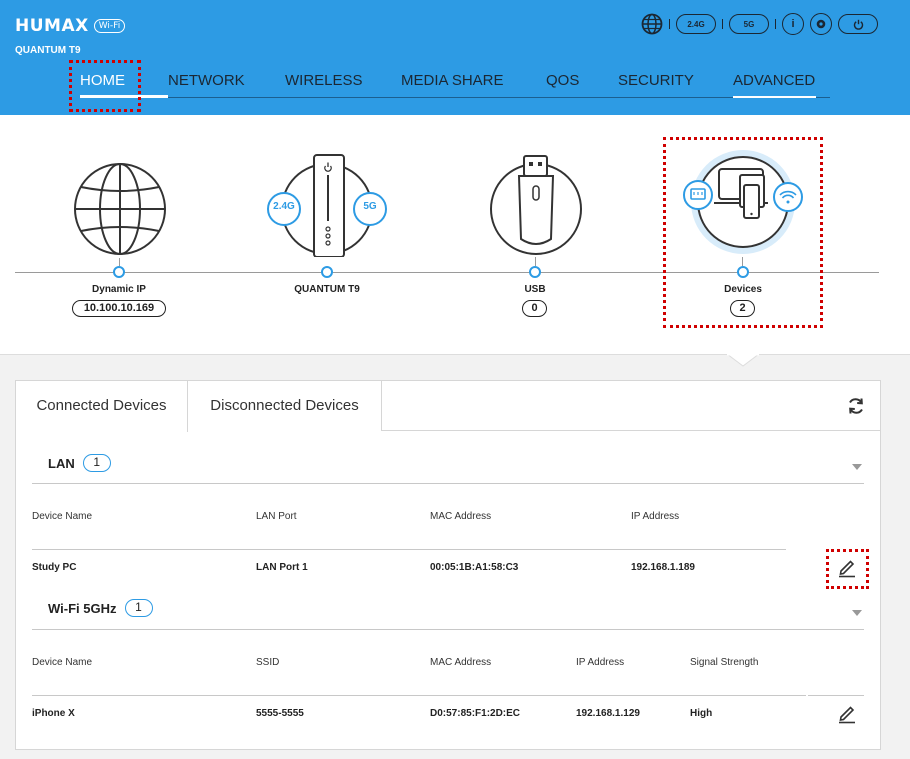 This screenshot has height=759, width=910. What do you see at coordinates (821, 24) in the screenshot?
I see `gear-icon` at bounding box center [821, 24].